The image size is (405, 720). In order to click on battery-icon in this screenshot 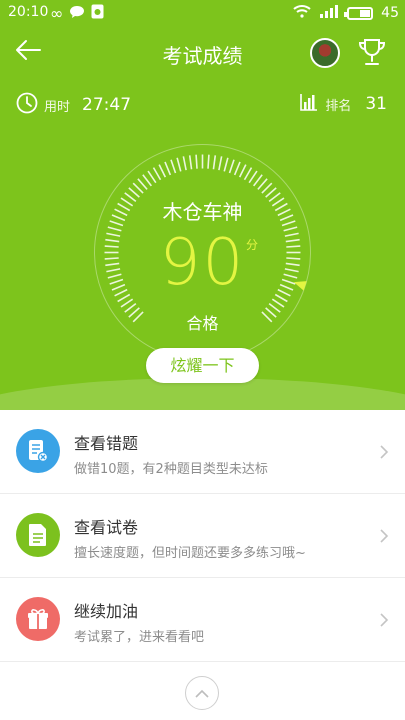, I will do `click(359, 13)`.